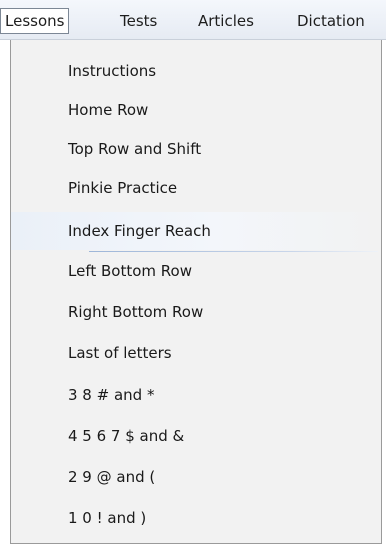 The height and width of the screenshot is (546, 386). What do you see at coordinates (196, 395) in the screenshot?
I see `menu-item-3-8-hash-and-star: 3 8 # and *` at bounding box center [196, 395].